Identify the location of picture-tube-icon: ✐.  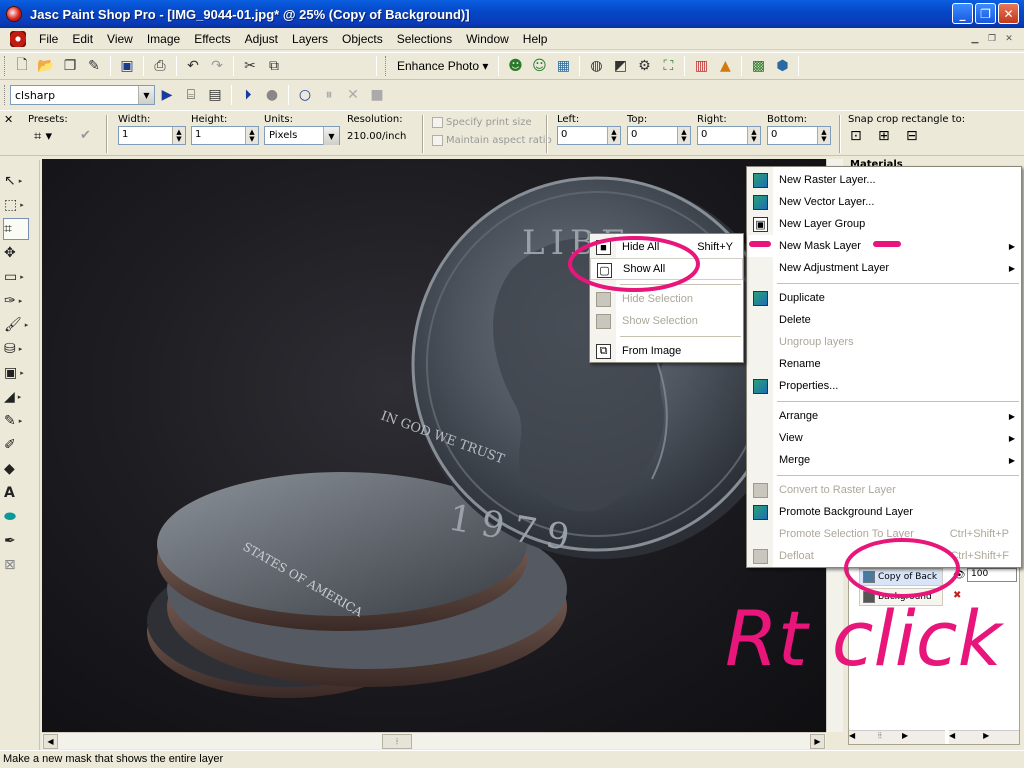
(20, 445).